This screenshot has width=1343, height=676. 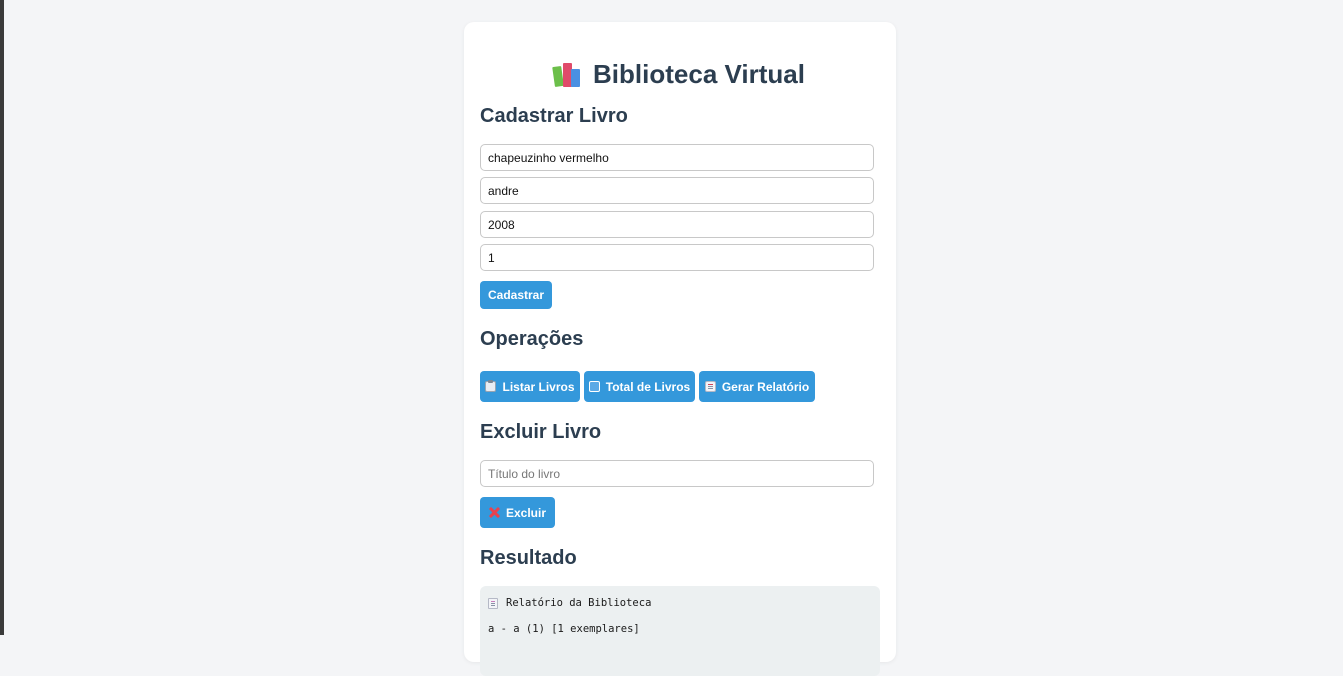 I want to click on list-books-label: Listar Livros, so click(x=538, y=386).